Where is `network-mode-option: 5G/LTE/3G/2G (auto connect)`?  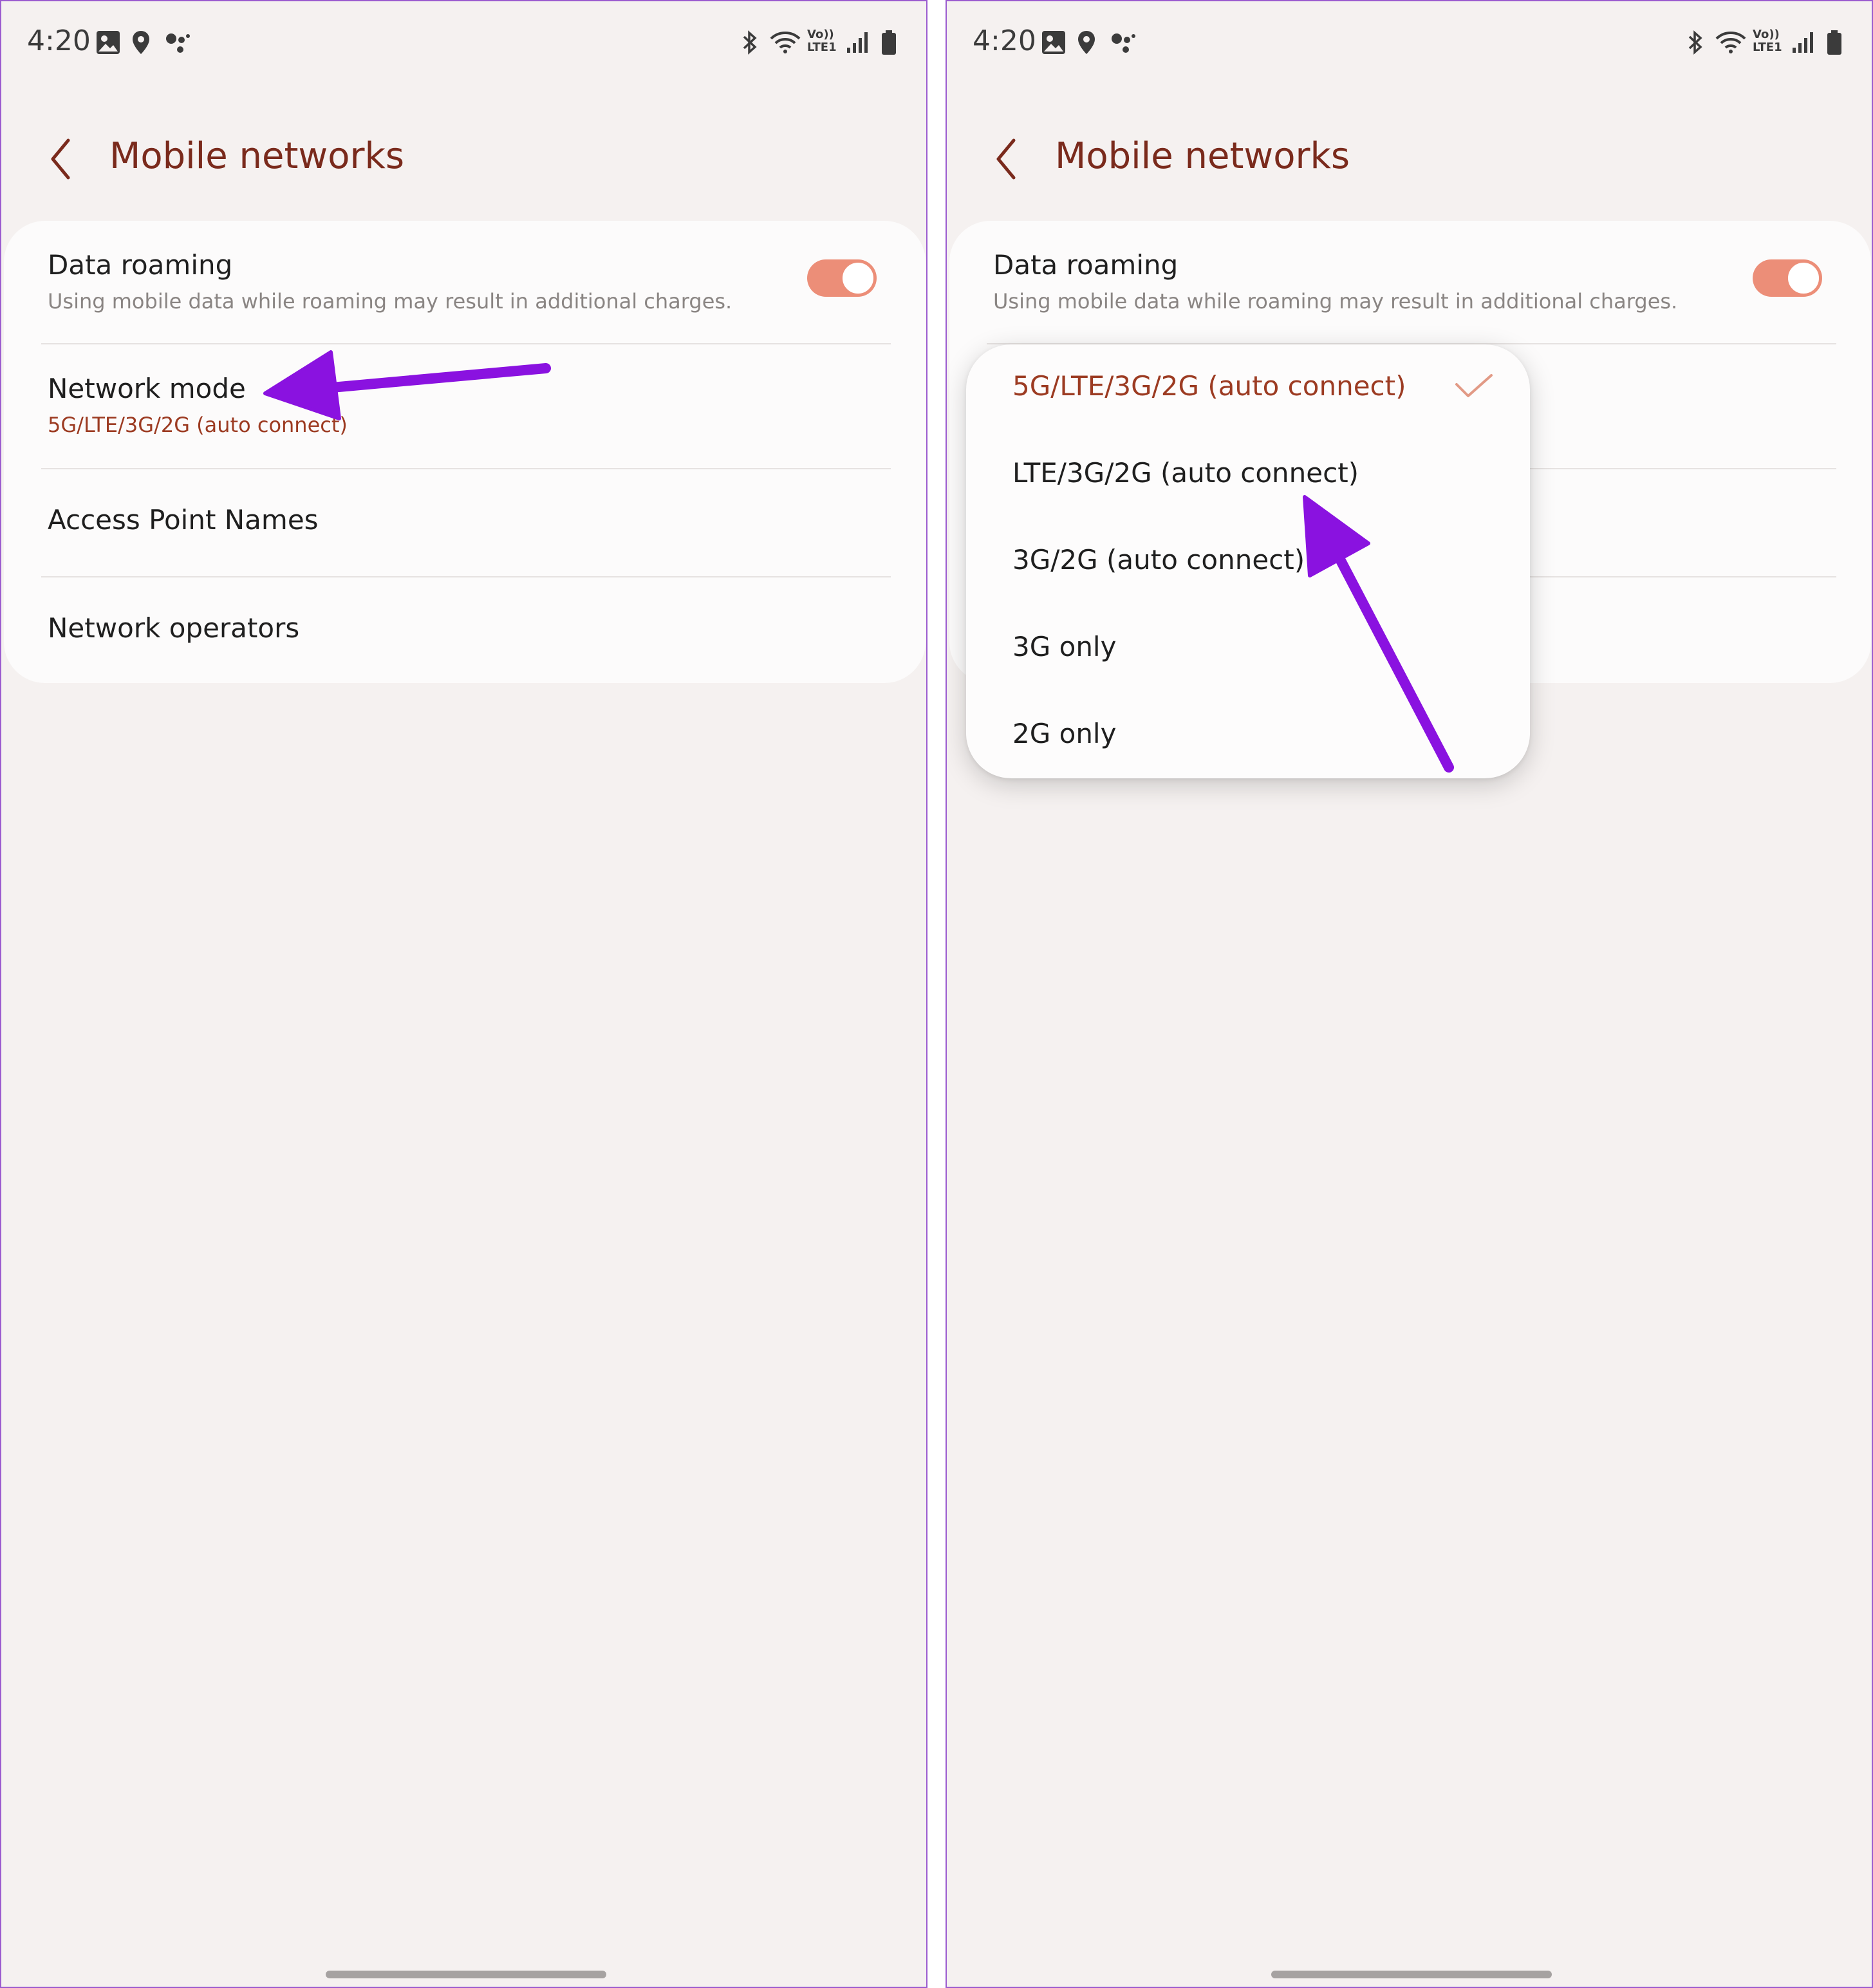 network-mode-option: 5G/LTE/3G/2G (auto connect) is located at coordinates (1248, 386).